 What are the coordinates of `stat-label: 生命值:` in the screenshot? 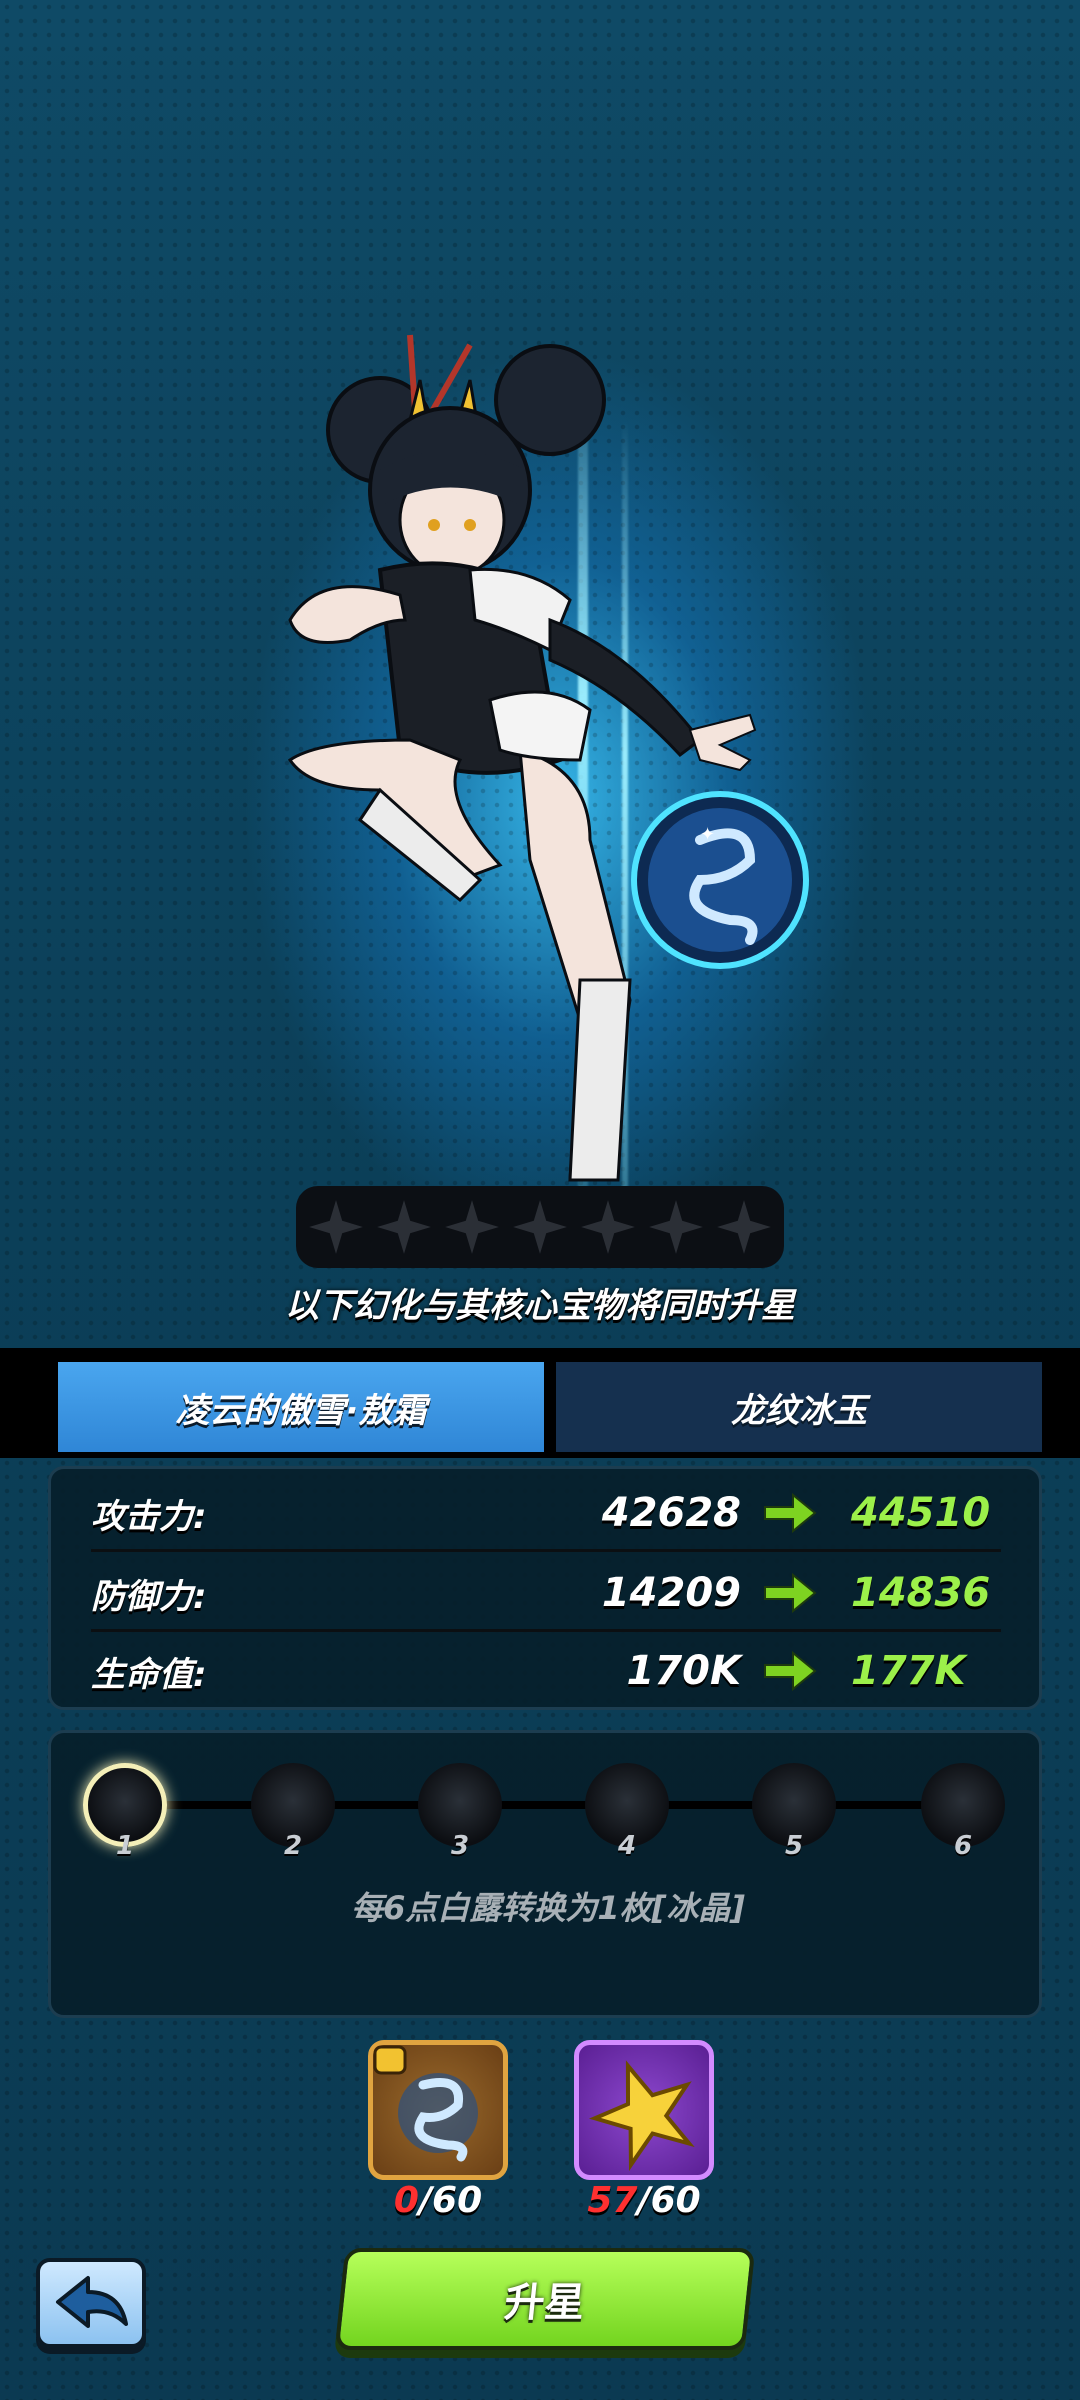 It's located at (149, 1674).